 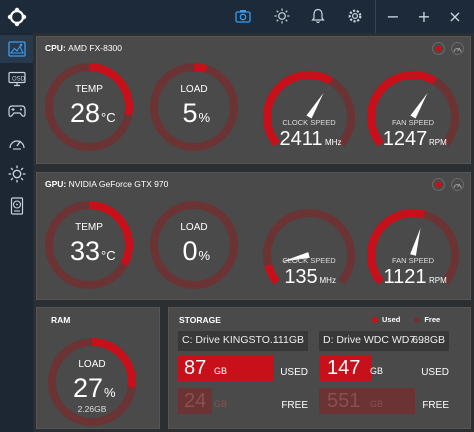 I want to click on gauge-value: 27, so click(x=88, y=388).